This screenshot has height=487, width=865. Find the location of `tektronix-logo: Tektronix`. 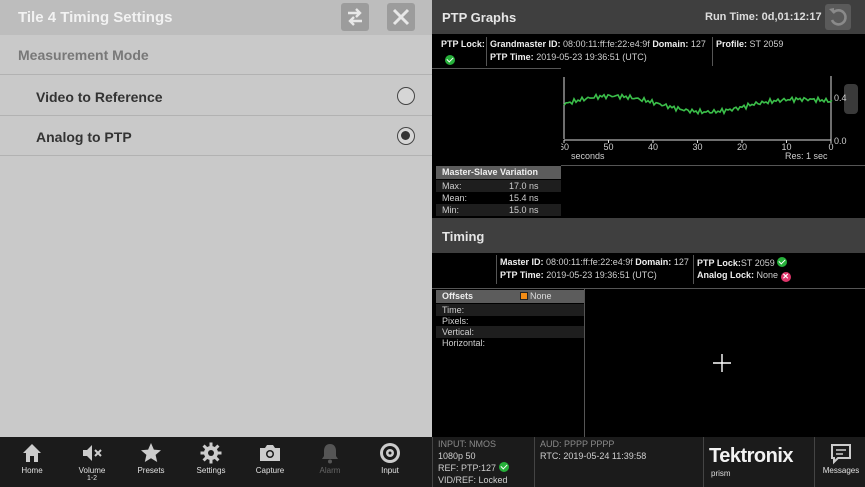

tektronix-logo: Tektronix is located at coordinates (751, 456).